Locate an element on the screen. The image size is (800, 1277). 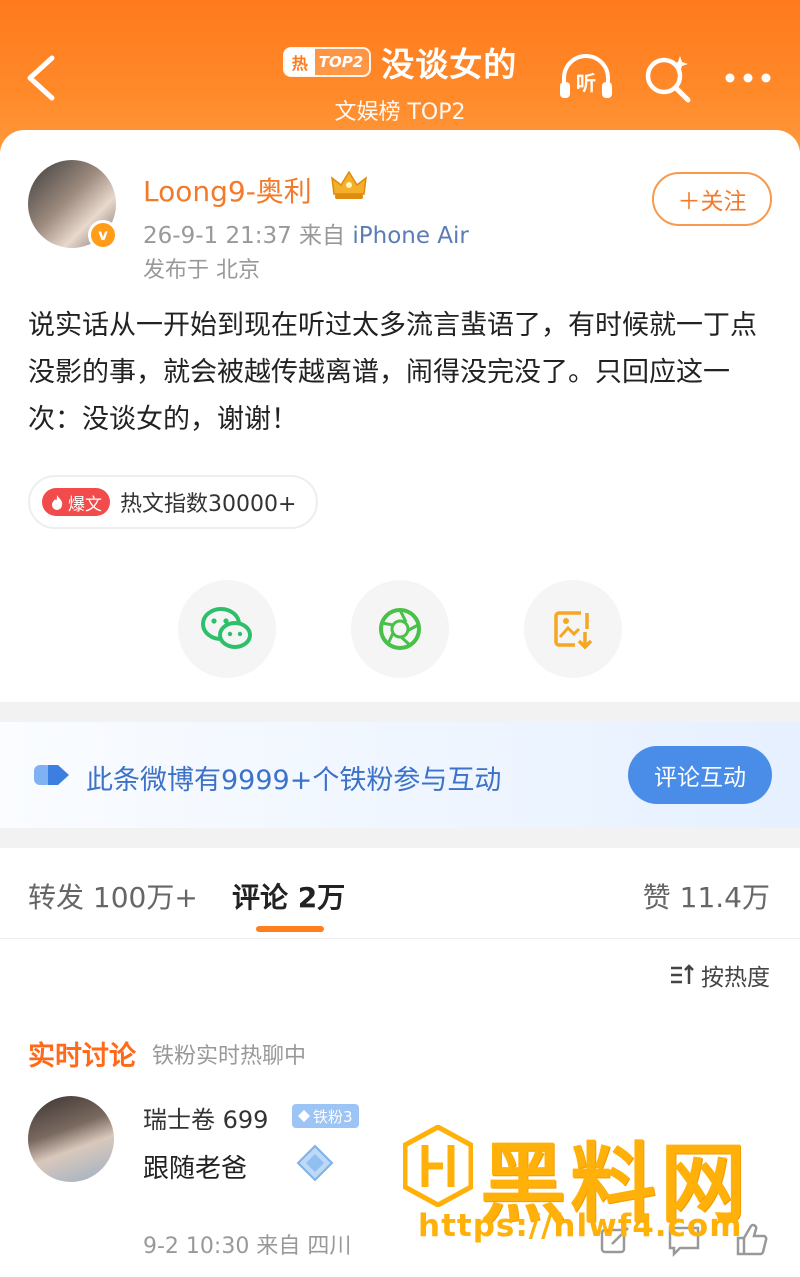
fans-interaction-banner: 此条微博有9999+个铁粉参与互动 评论互动 is located at coordinates (400, 775).